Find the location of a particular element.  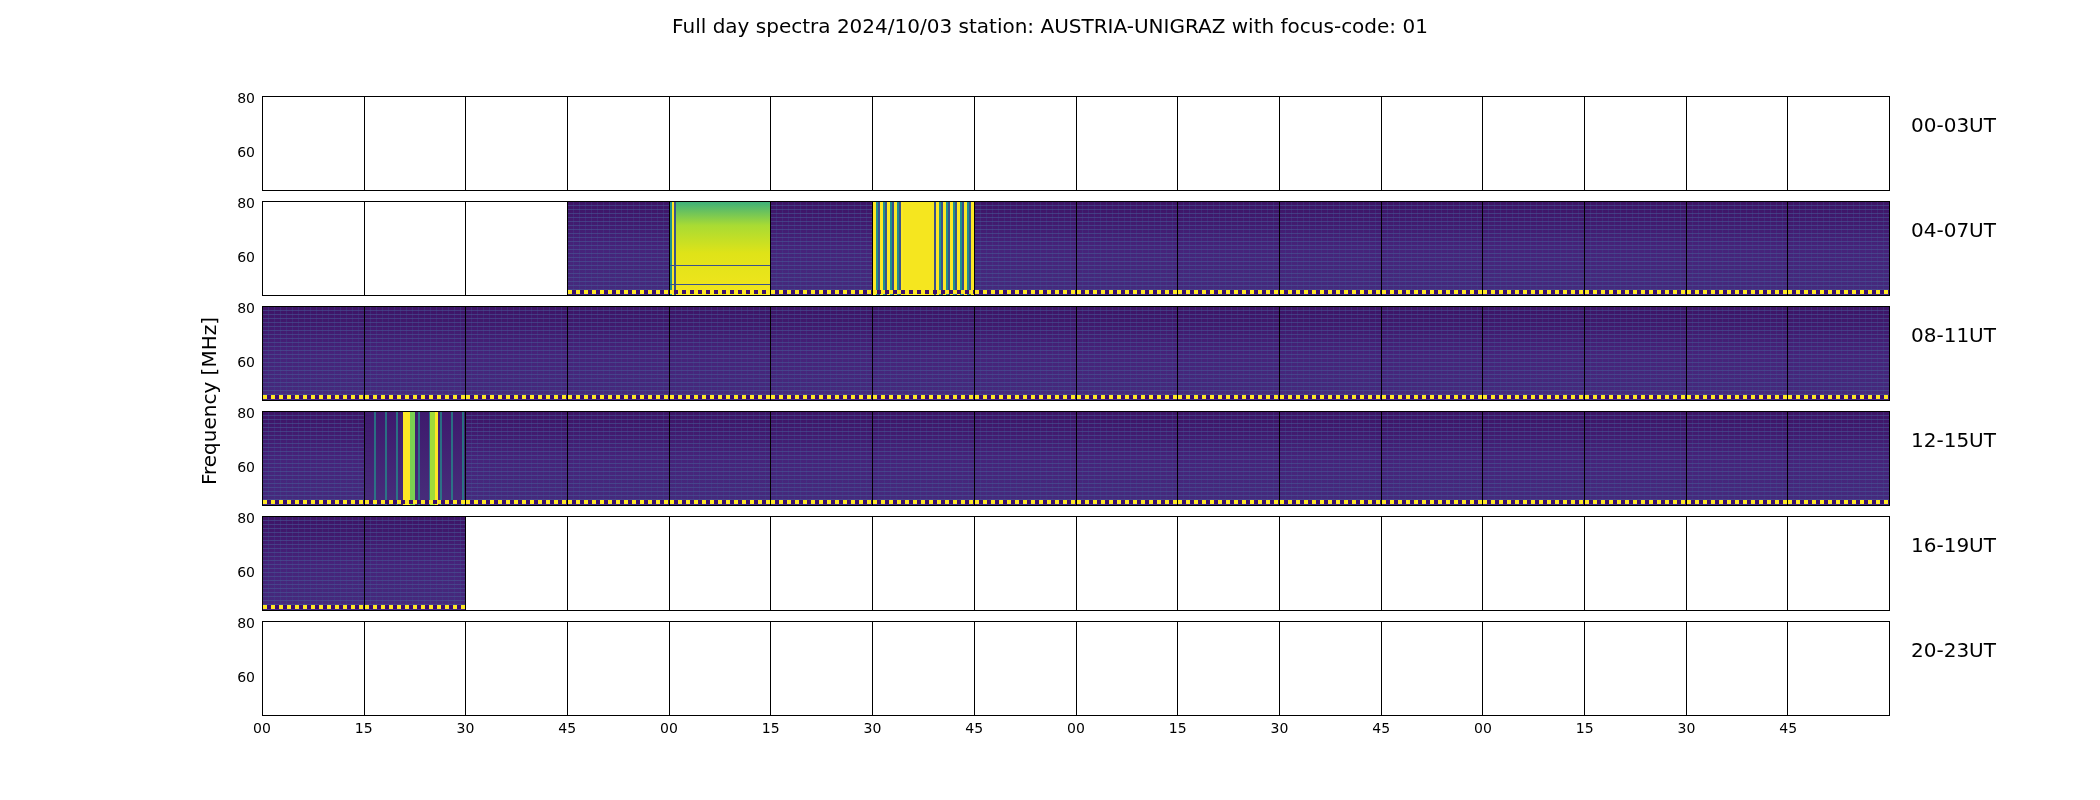

row-label: 16-19UT is located at coordinates (1953, 545).